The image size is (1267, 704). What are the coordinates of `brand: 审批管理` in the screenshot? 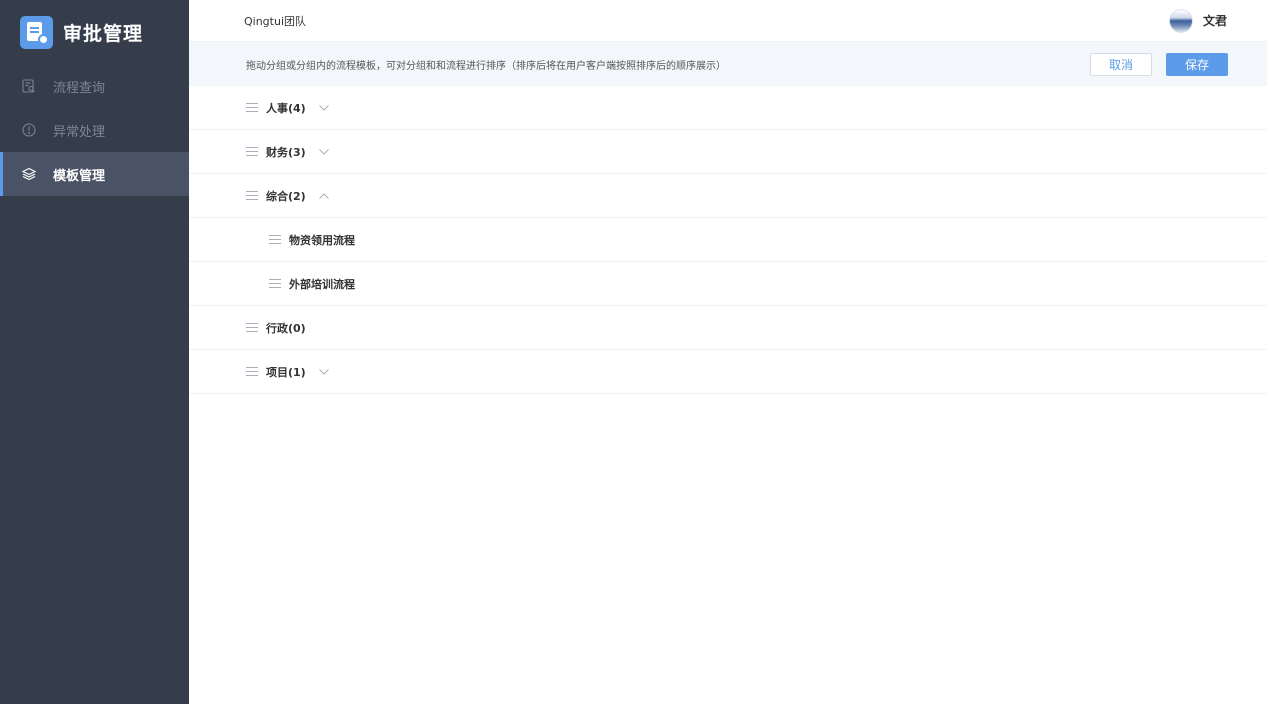 It's located at (94, 32).